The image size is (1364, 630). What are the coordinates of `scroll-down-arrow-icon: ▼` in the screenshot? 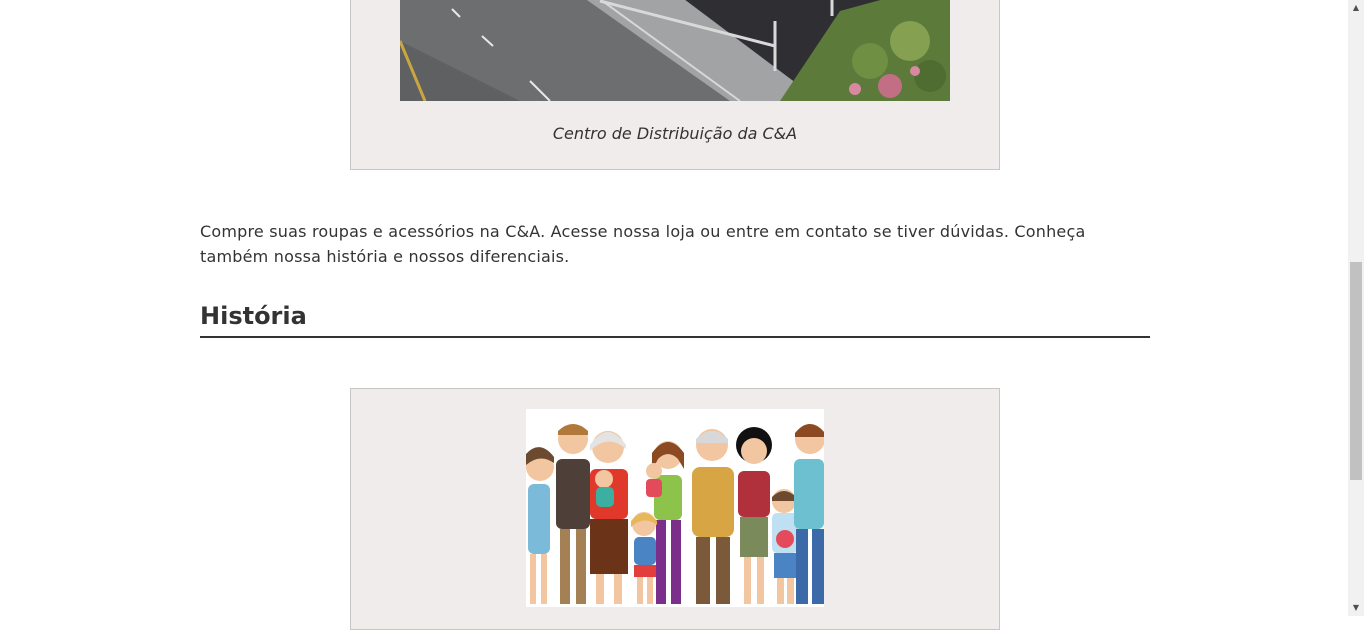 It's located at (1356, 608).